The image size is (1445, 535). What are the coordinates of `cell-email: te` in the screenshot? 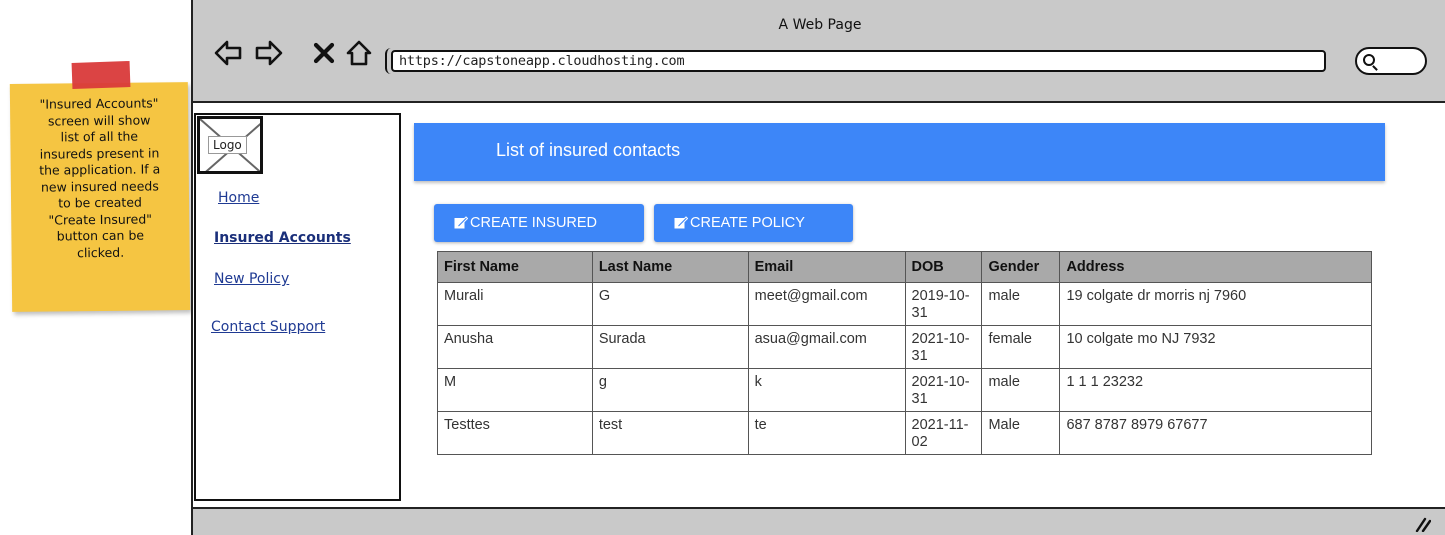 It's located at (826, 433).